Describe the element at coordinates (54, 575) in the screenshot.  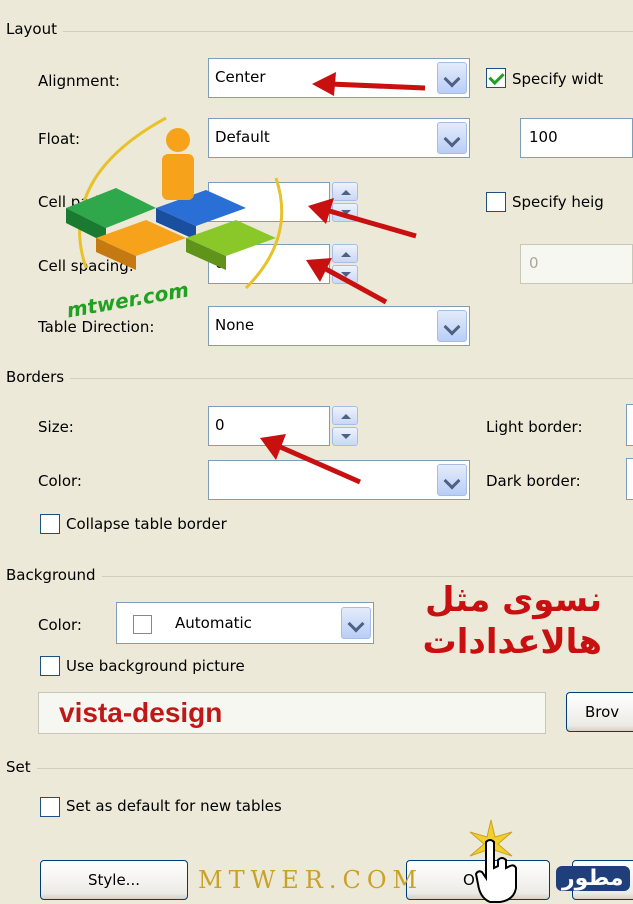
I see `background-group-label: Background` at that location.